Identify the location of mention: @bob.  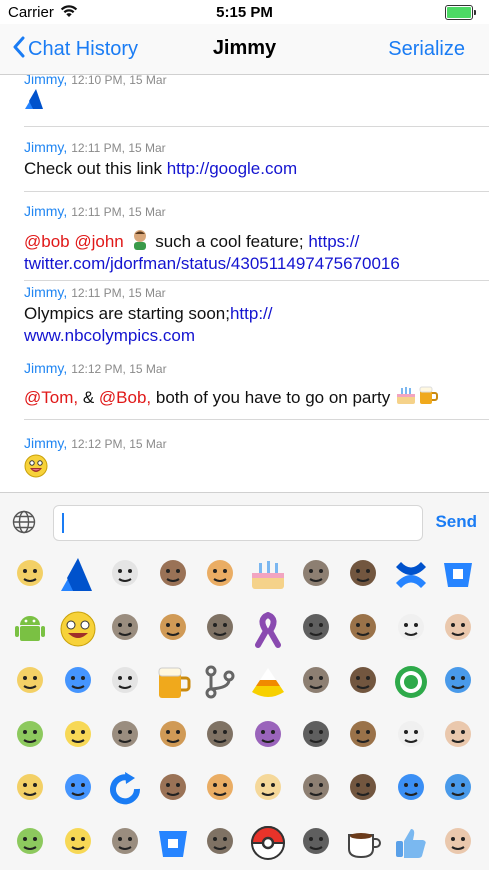
(47, 241).